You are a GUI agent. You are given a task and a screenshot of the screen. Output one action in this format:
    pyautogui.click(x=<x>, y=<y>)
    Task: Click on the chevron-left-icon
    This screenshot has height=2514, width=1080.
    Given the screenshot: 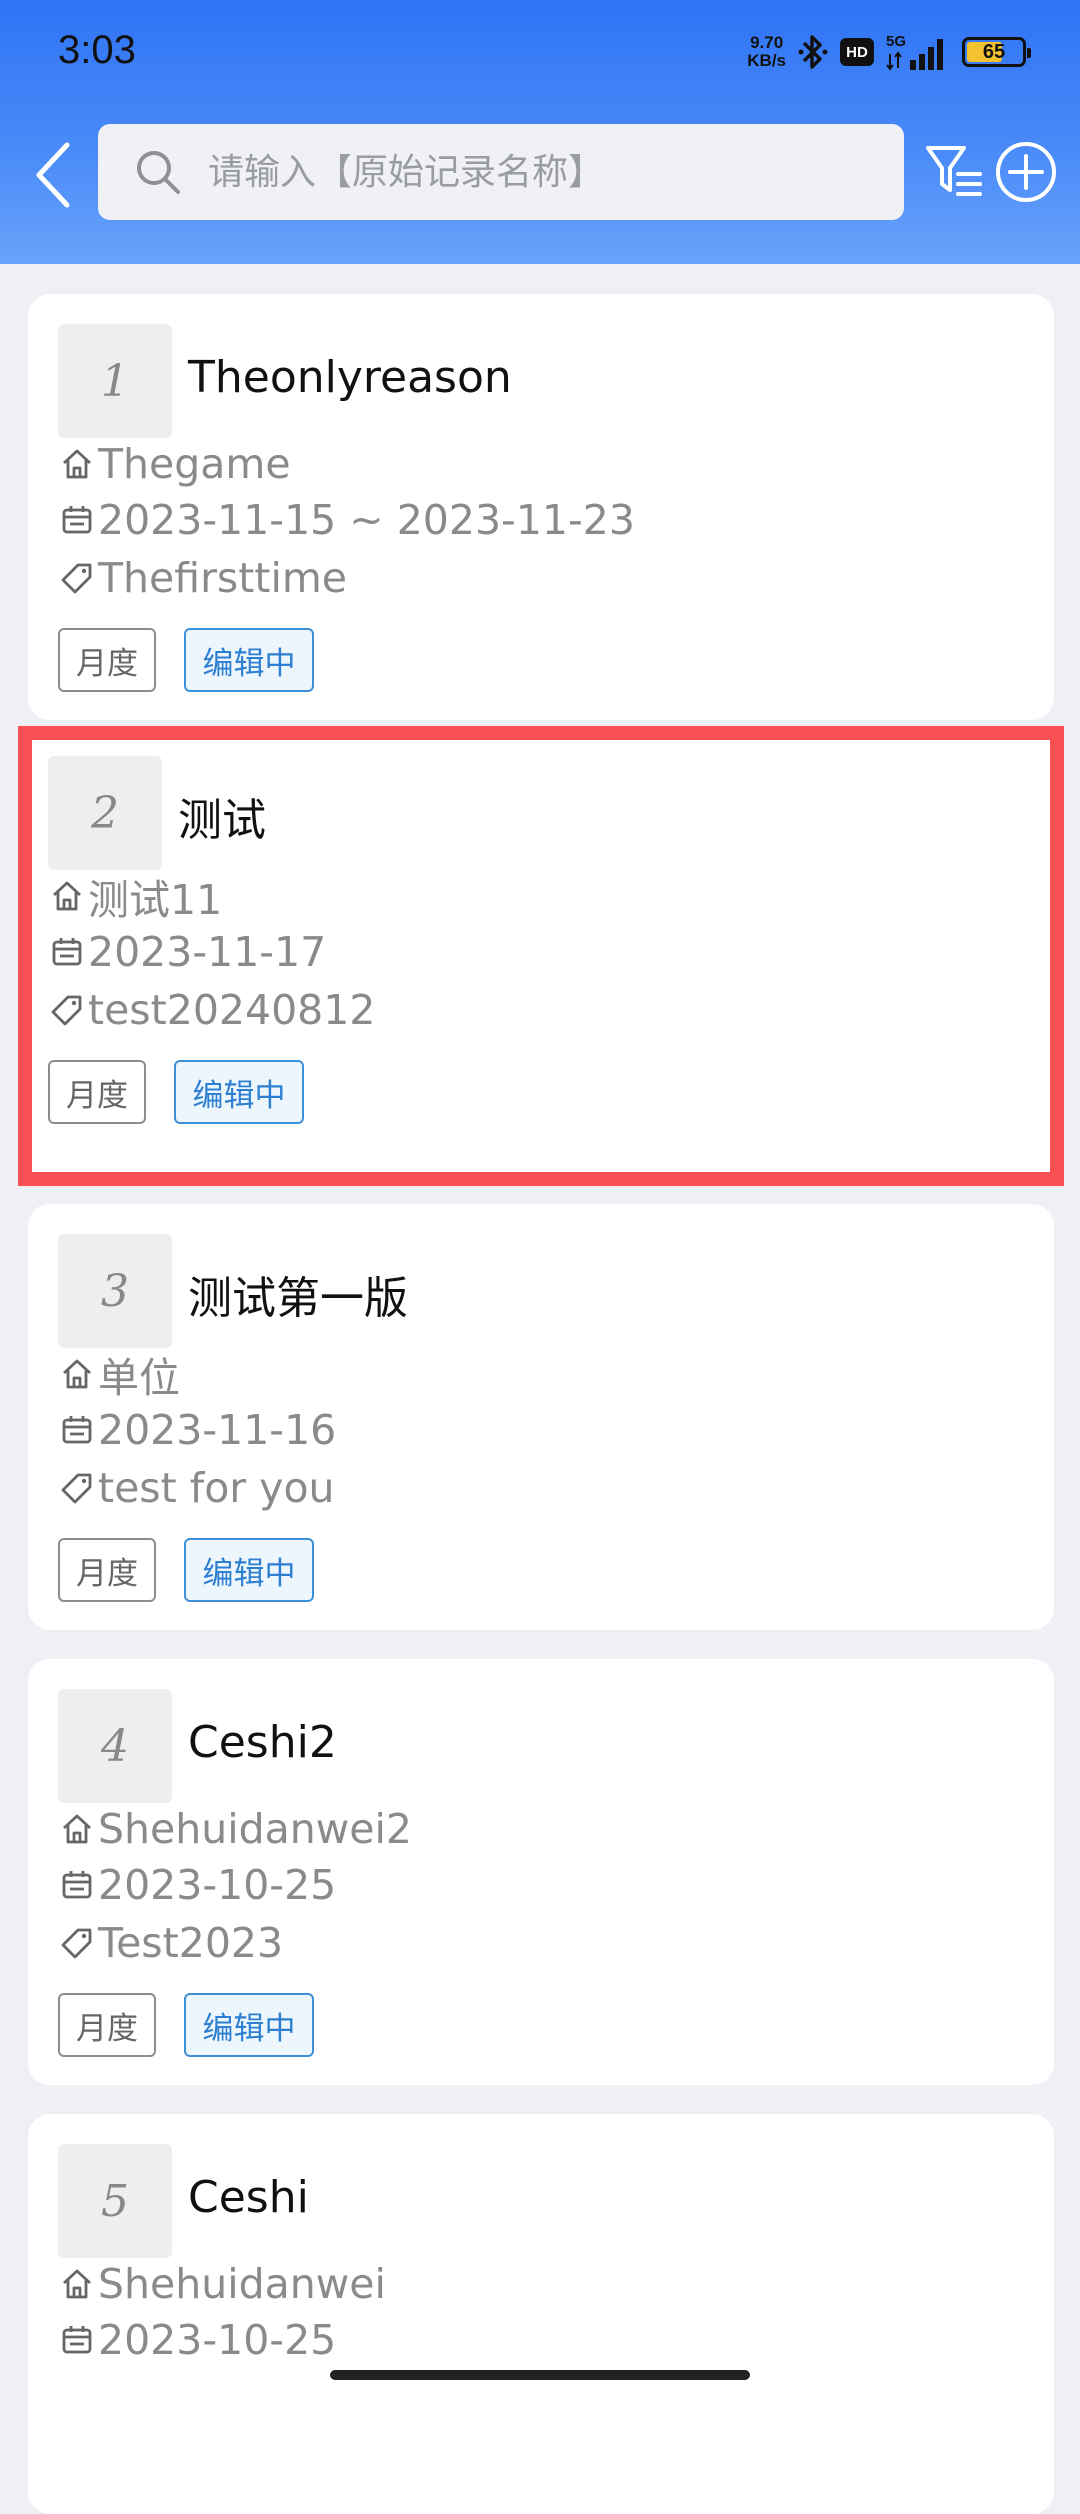 What is the action you would take?
    pyautogui.click(x=53, y=175)
    